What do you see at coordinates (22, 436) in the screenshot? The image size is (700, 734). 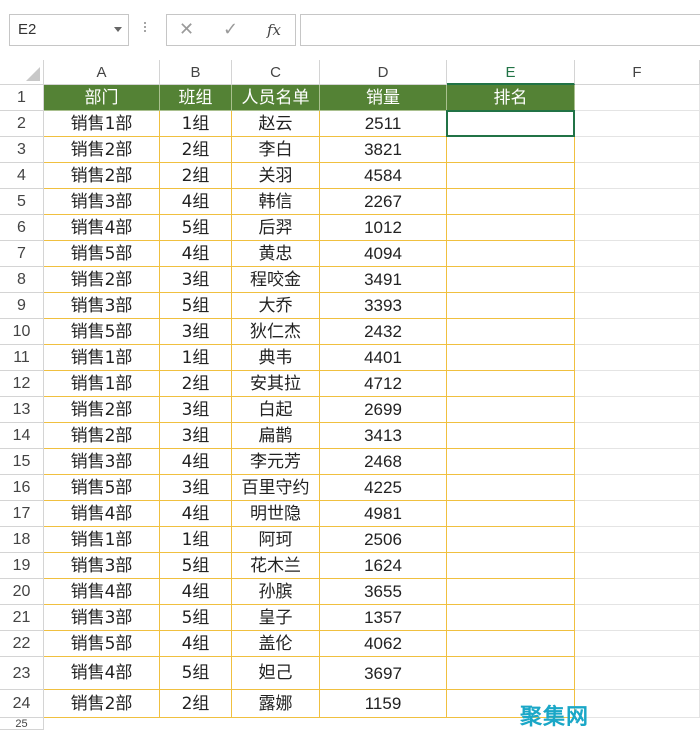 I see `row-header: 14` at bounding box center [22, 436].